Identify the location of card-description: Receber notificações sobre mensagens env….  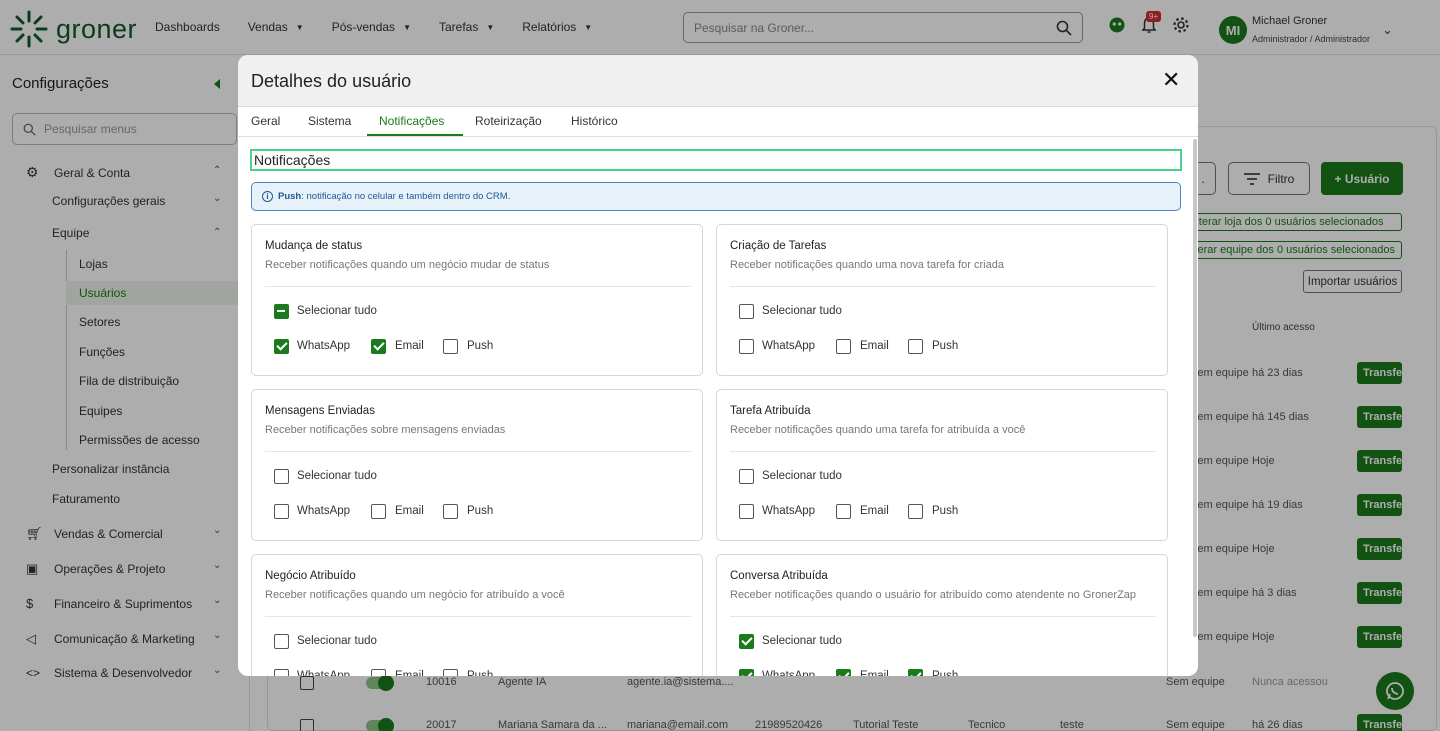
(385, 430).